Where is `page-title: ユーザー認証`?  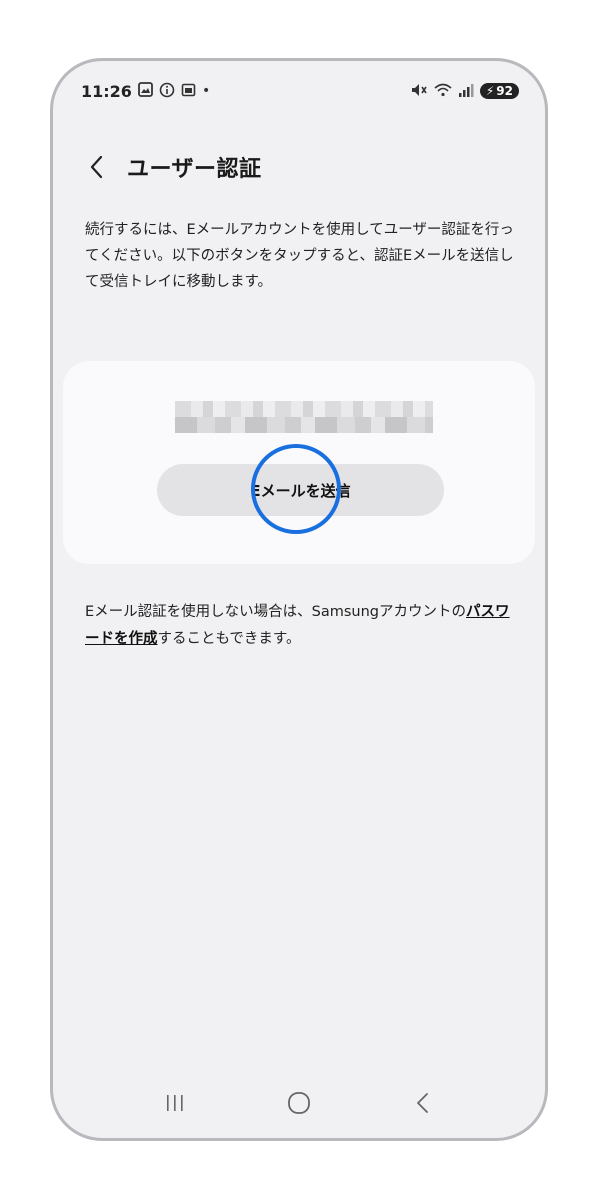 page-title: ユーザー認証 is located at coordinates (194, 169).